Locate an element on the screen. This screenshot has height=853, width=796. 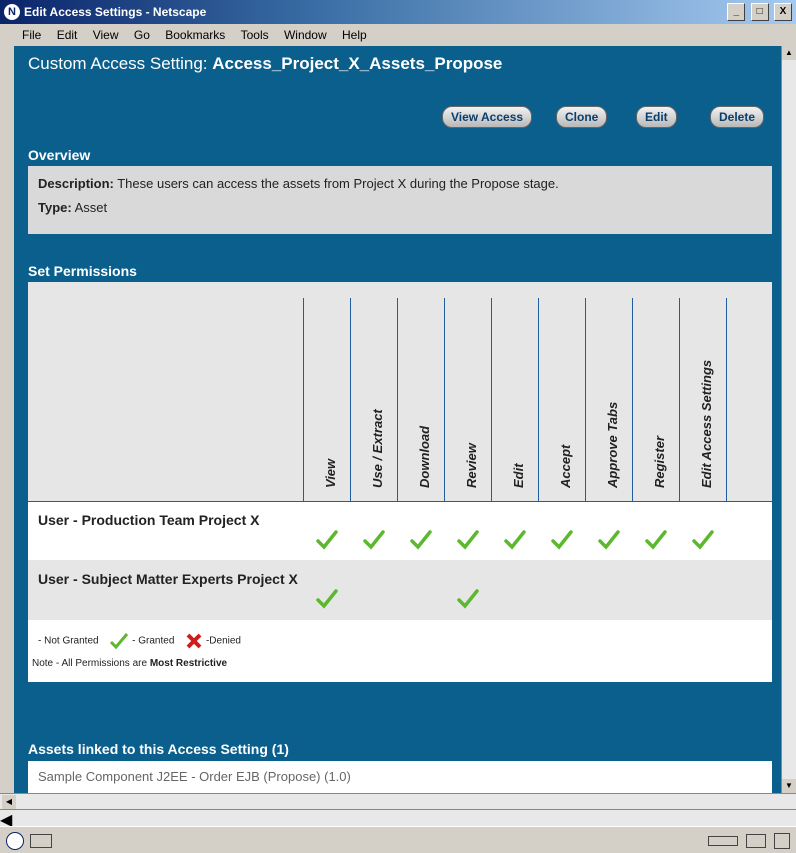
menu-go: Go is located at coordinates (142, 35).